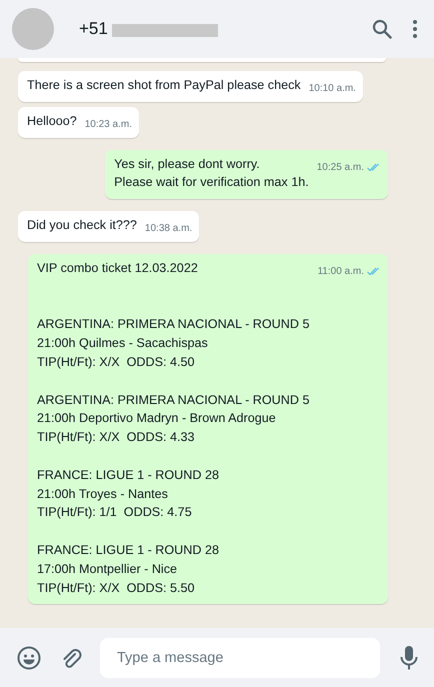 This screenshot has width=434, height=687. I want to click on message-time: 11:00 a.m., so click(340, 271).